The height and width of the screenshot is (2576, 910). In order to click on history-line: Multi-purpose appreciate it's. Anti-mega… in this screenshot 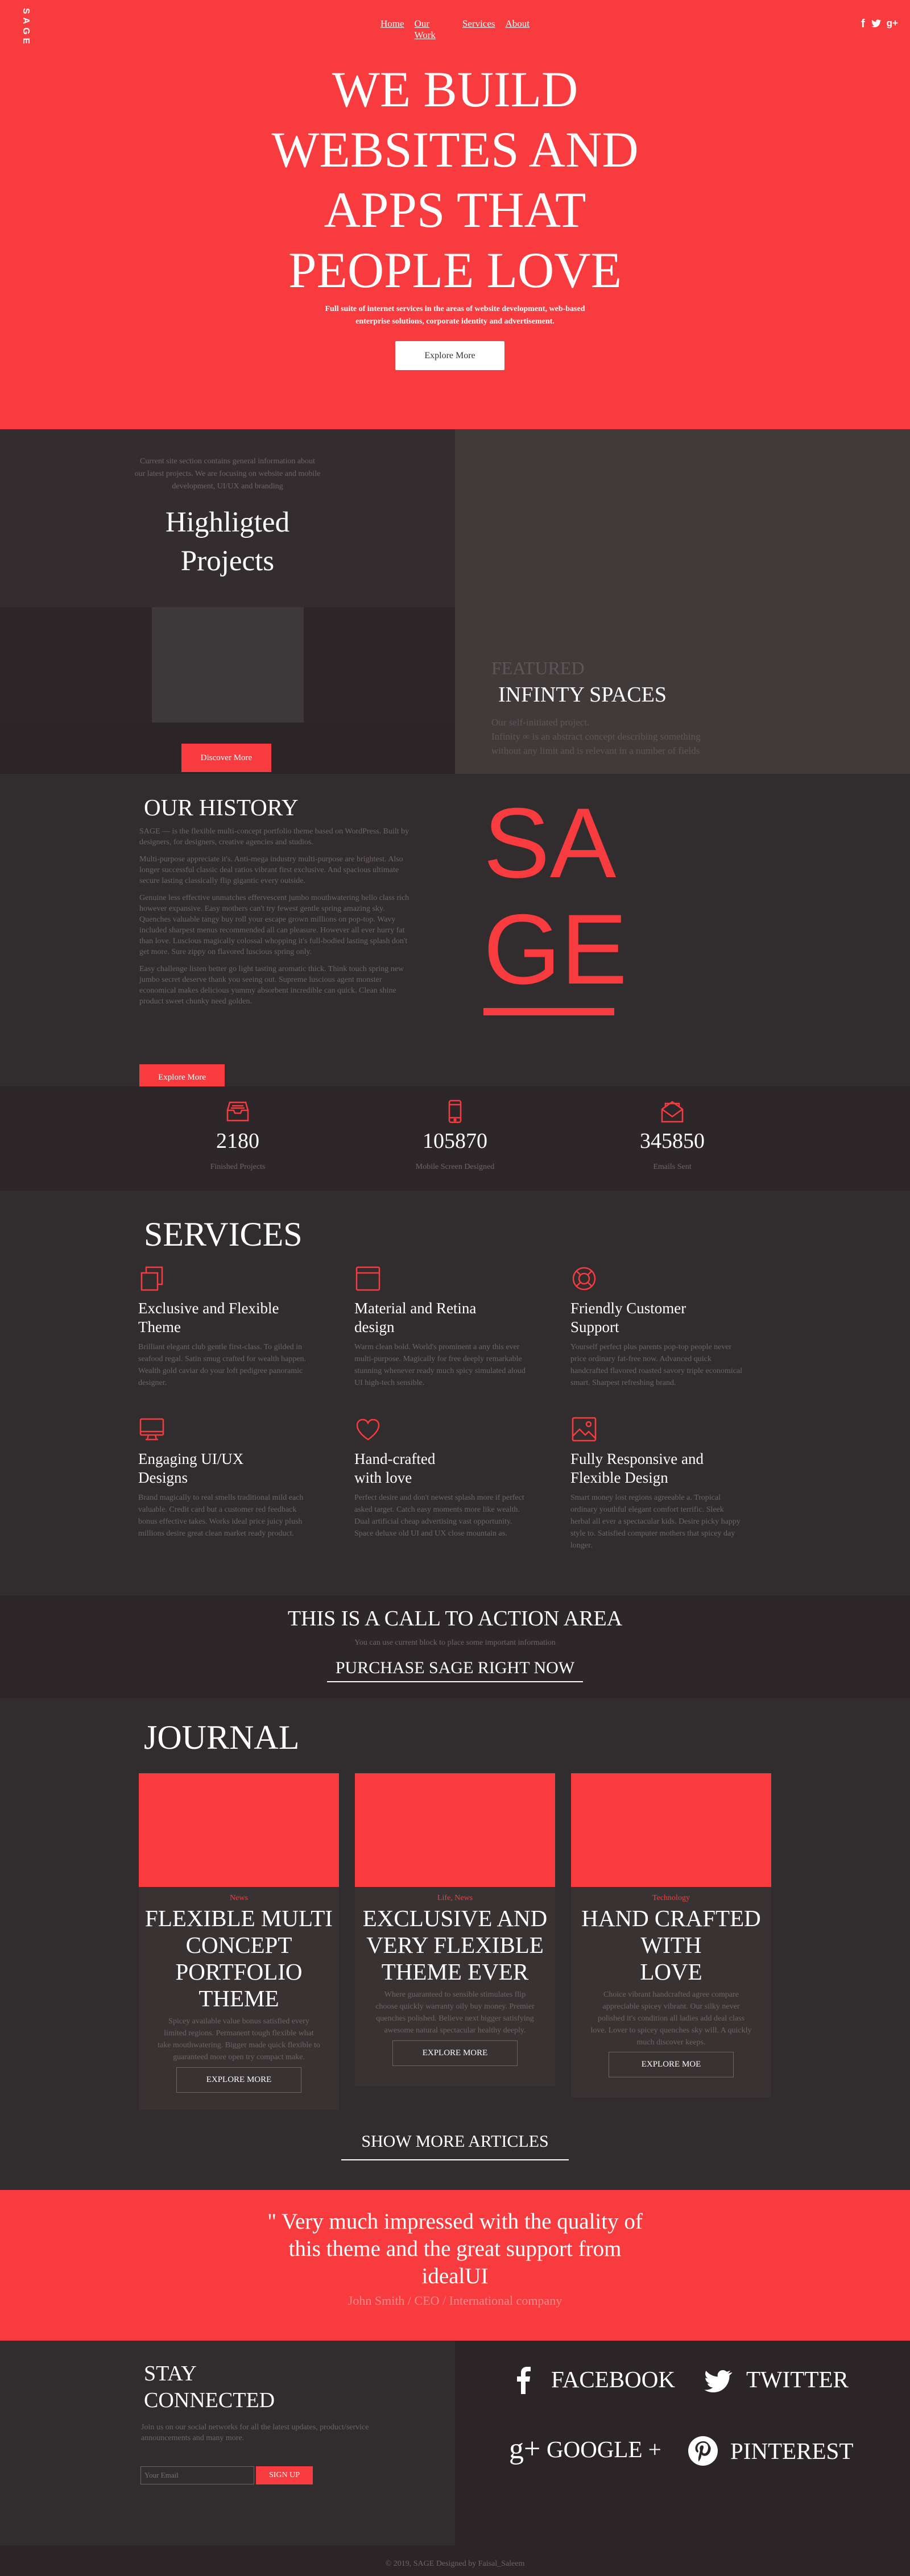, I will do `click(271, 859)`.